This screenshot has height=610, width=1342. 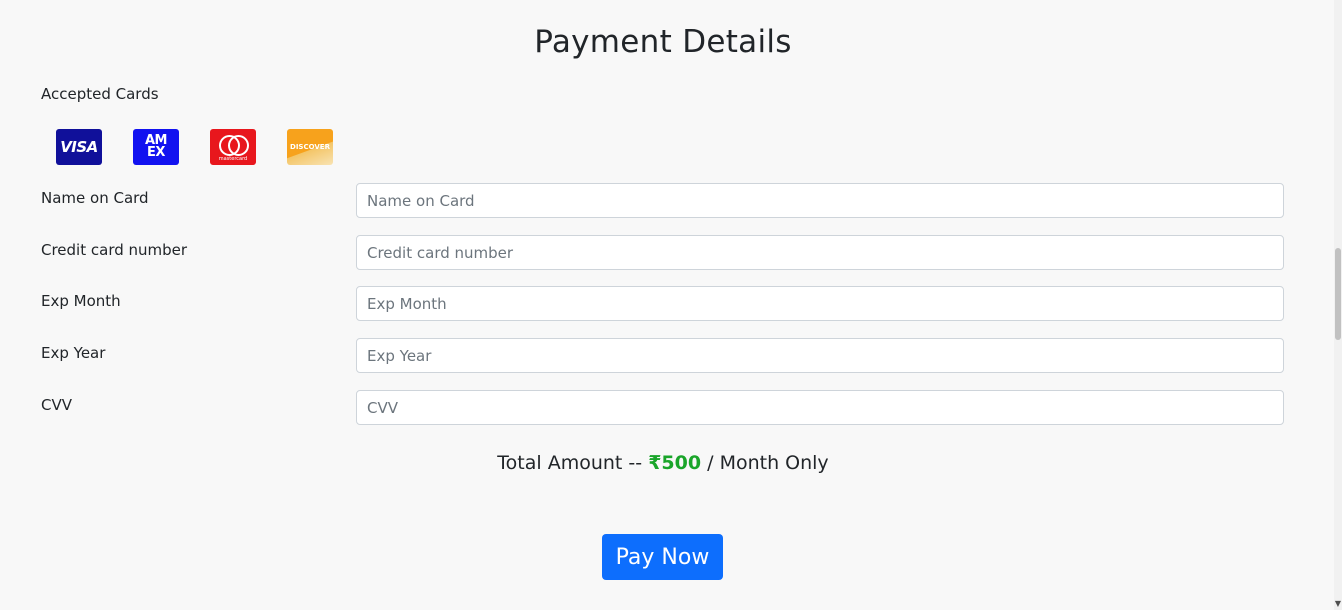 I want to click on name-on-card-input, so click(x=820, y=200).